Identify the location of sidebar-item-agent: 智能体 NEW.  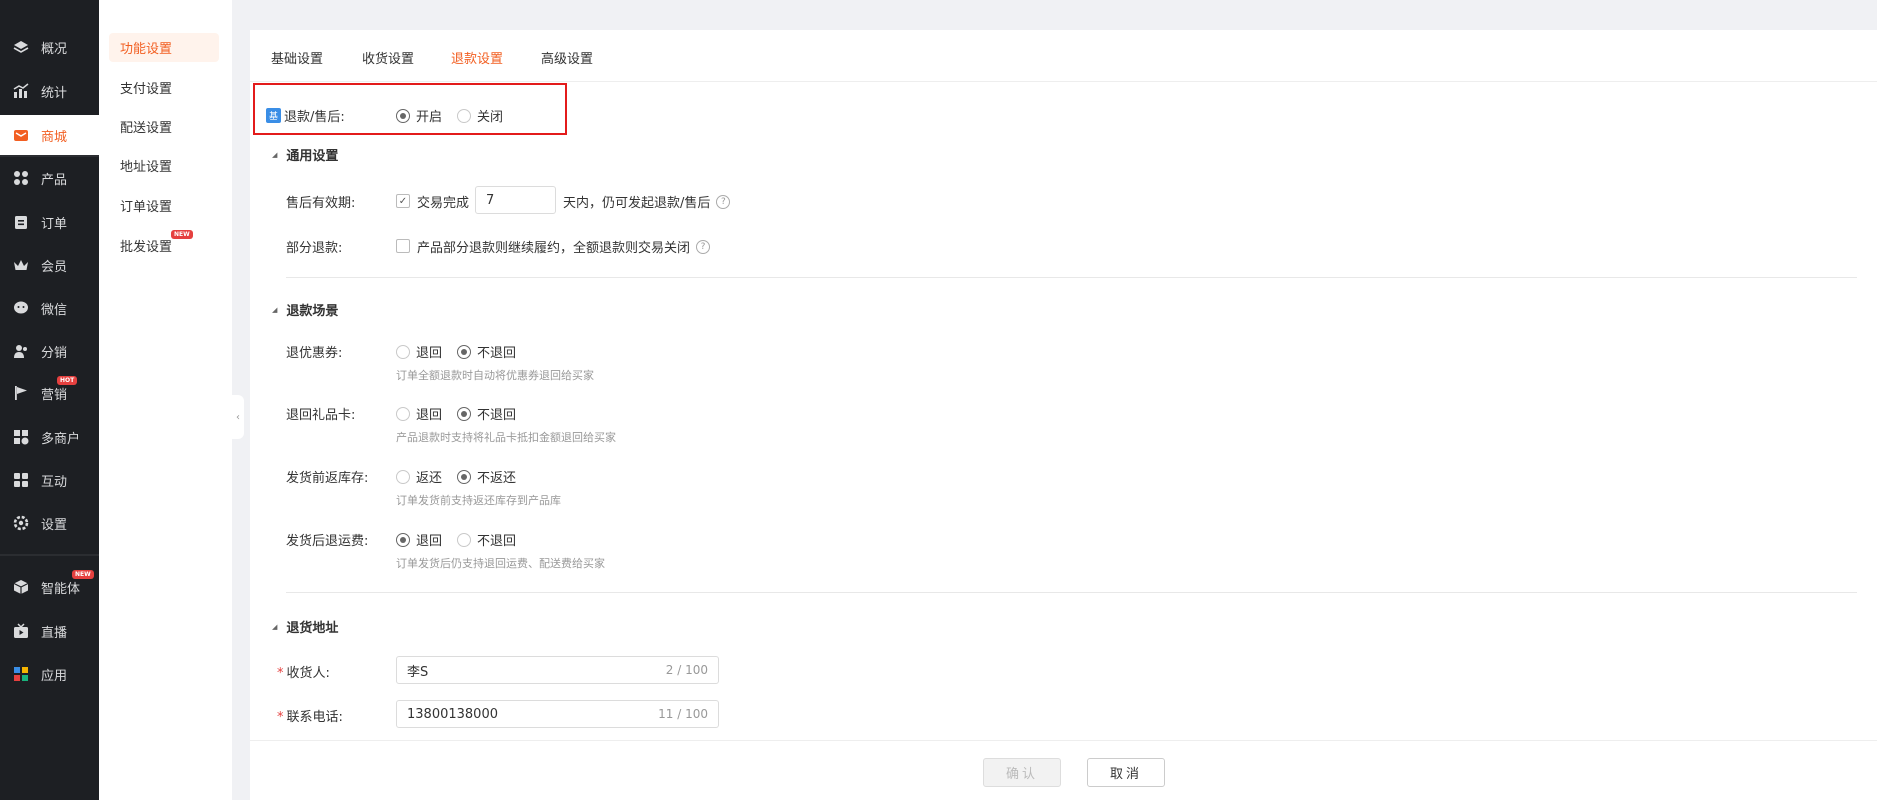
(49, 587).